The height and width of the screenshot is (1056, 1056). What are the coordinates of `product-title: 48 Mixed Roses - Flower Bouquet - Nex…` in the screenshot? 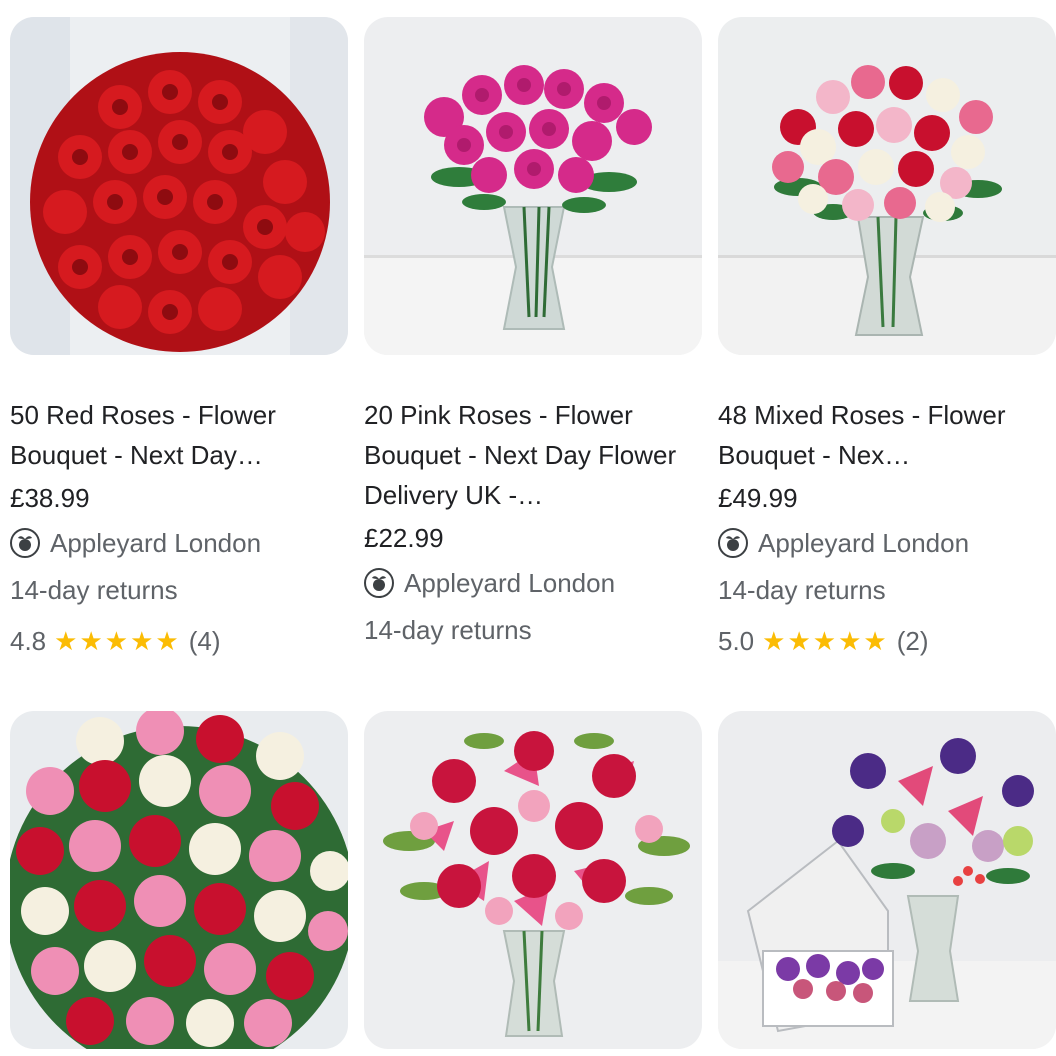 It's located at (887, 435).